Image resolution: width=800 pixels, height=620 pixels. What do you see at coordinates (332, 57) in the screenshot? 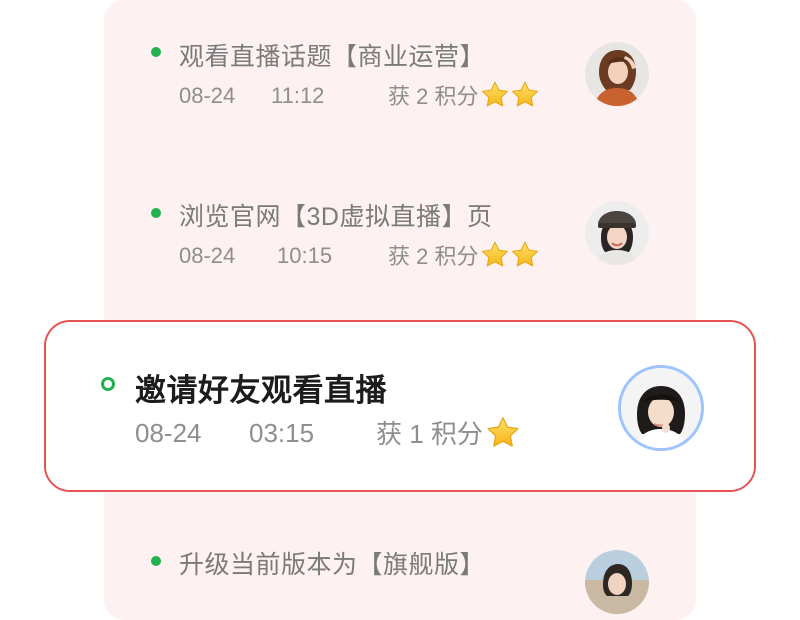
I see `timeline-item-title: 观看直播话题【商业运营】` at bounding box center [332, 57].